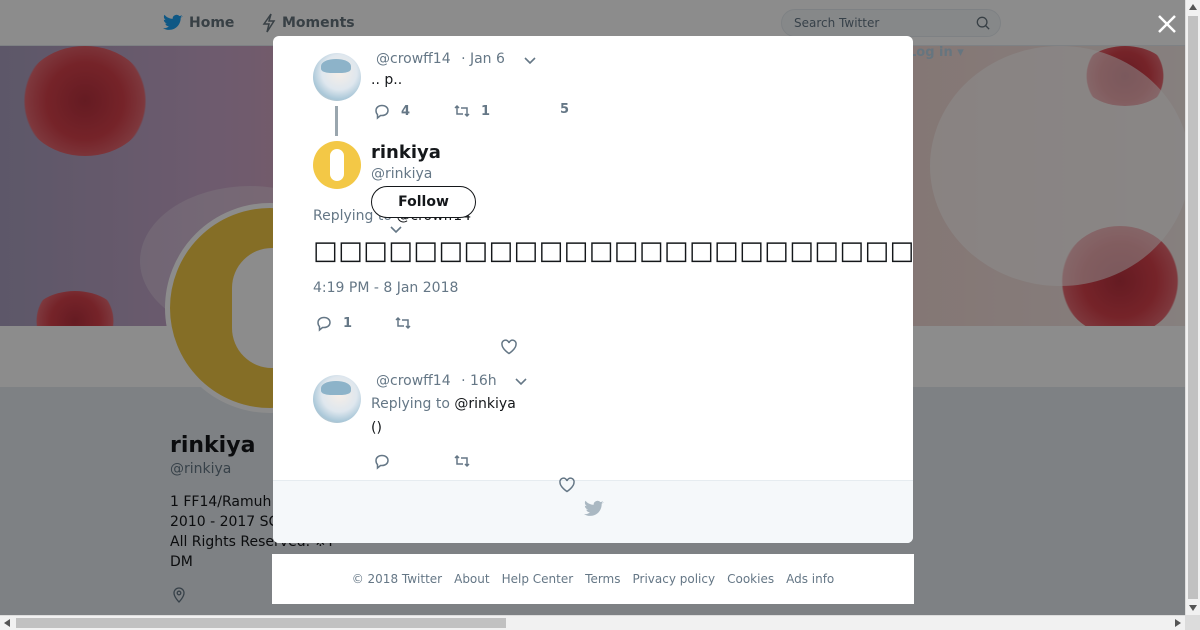 This screenshot has height=630, width=1200. Describe the element at coordinates (471, 111) in the screenshot. I see `retweet-button: 1` at that location.